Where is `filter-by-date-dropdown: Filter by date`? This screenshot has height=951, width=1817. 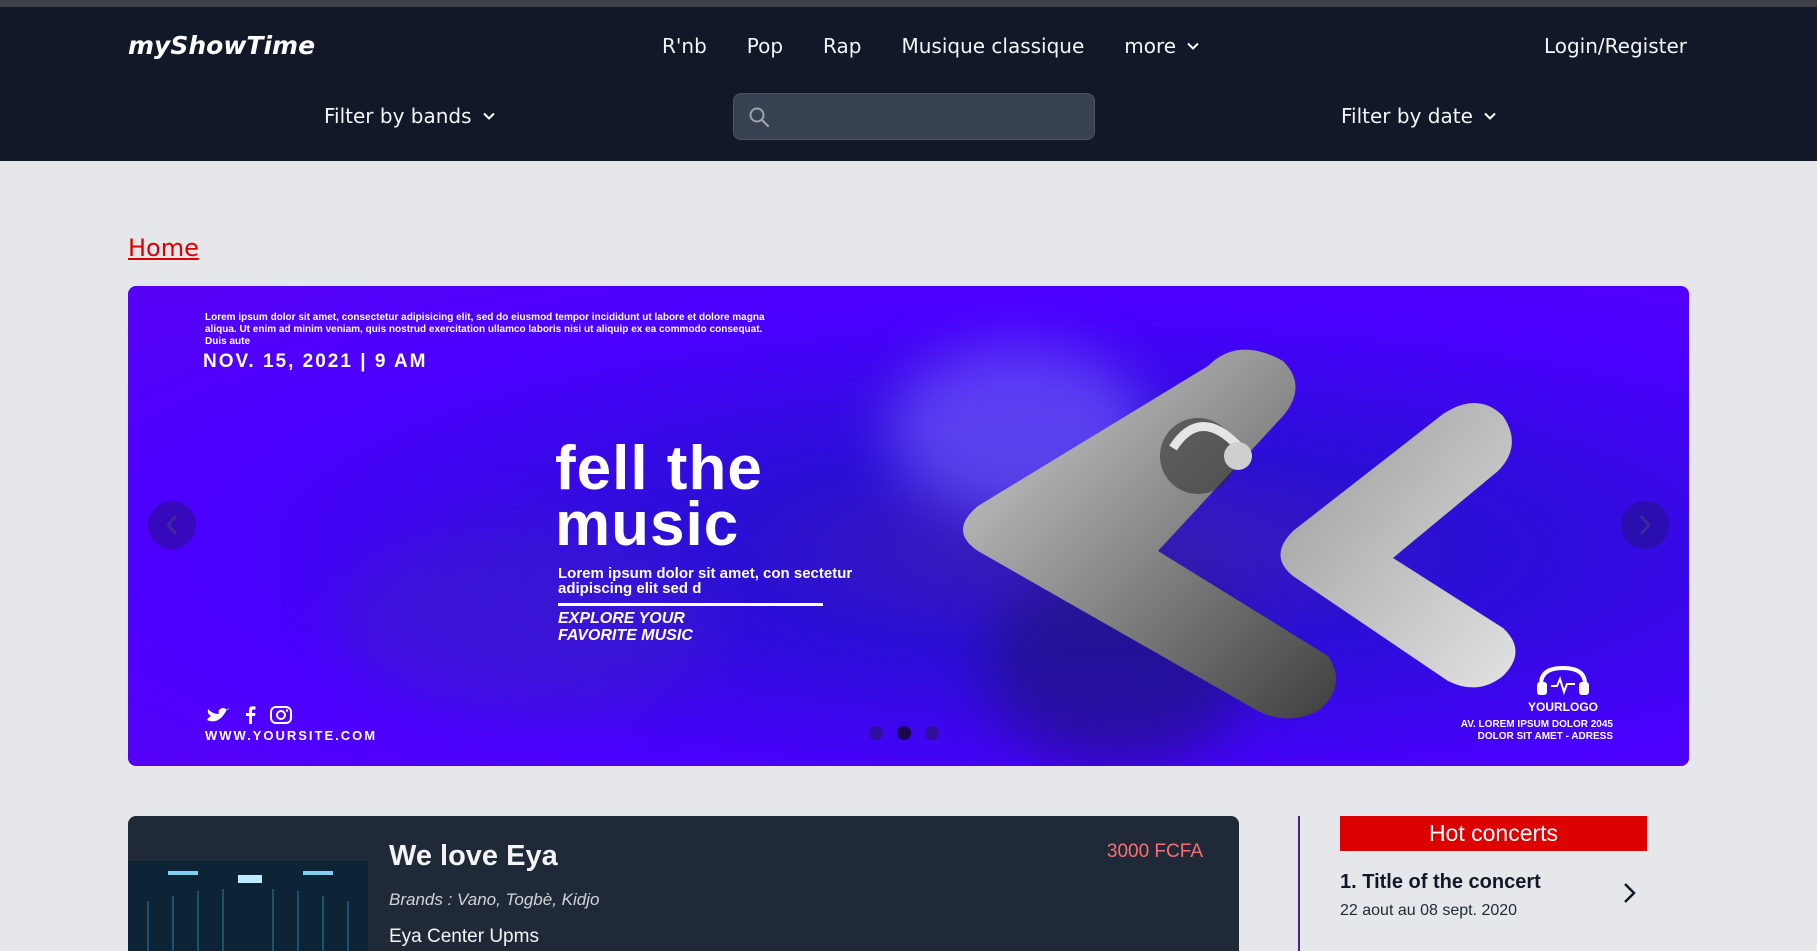
filter-by-date-dropdown: Filter by date is located at coordinates (1419, 116).